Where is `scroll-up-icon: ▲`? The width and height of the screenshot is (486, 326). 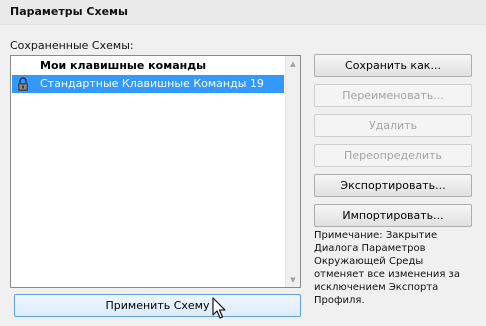
scroll-up-icon: ▲ is located at coordinates (293, 63).